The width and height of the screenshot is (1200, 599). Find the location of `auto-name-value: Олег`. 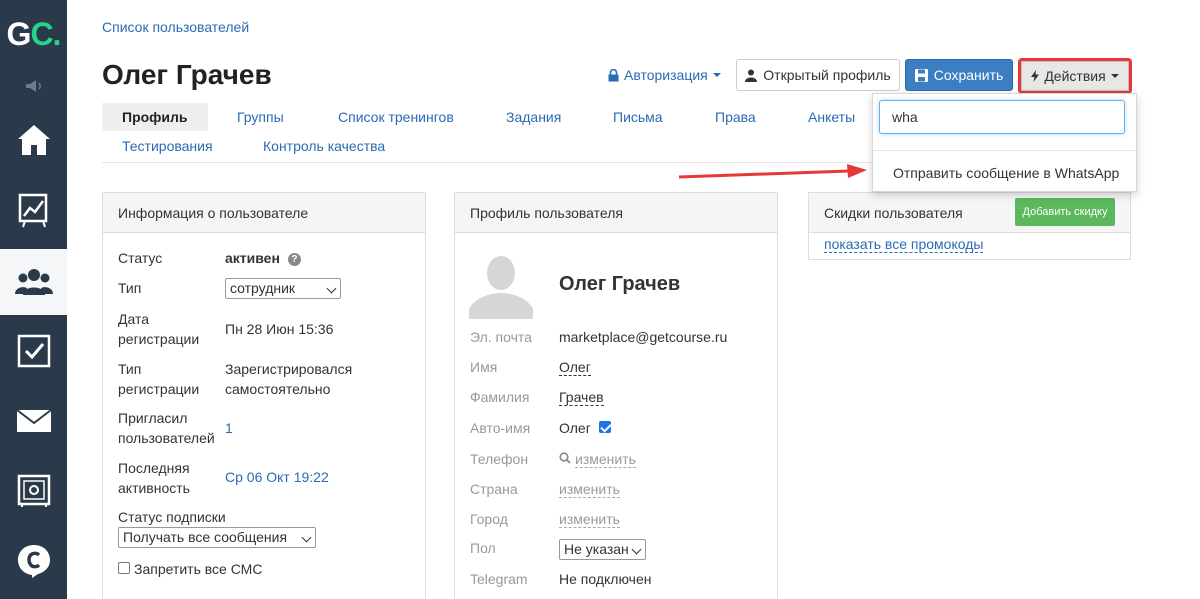

auto-name-value: Олег is located at coordinates (575, 428).